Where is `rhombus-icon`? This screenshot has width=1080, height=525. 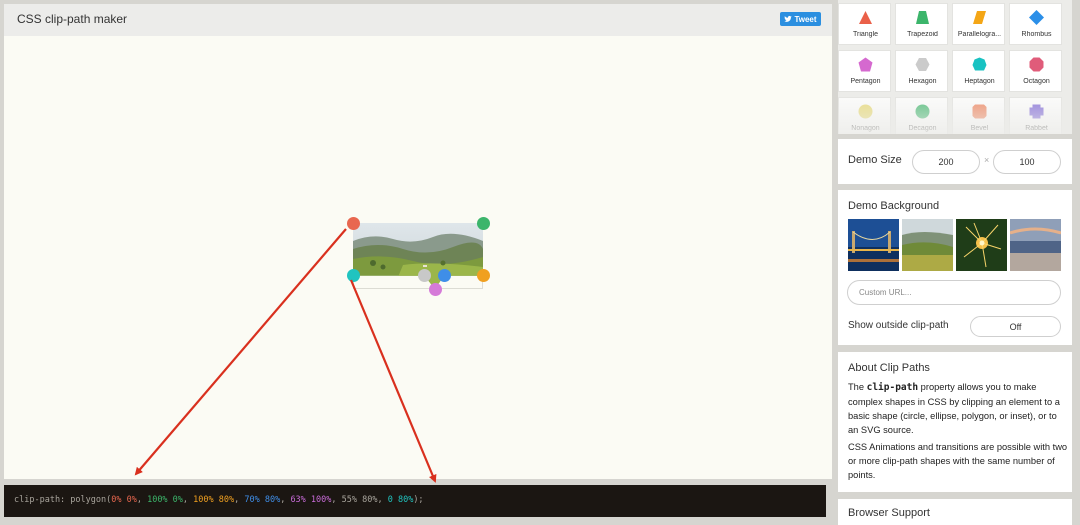 rhombus-icon is located at coordinates (1036, 17).